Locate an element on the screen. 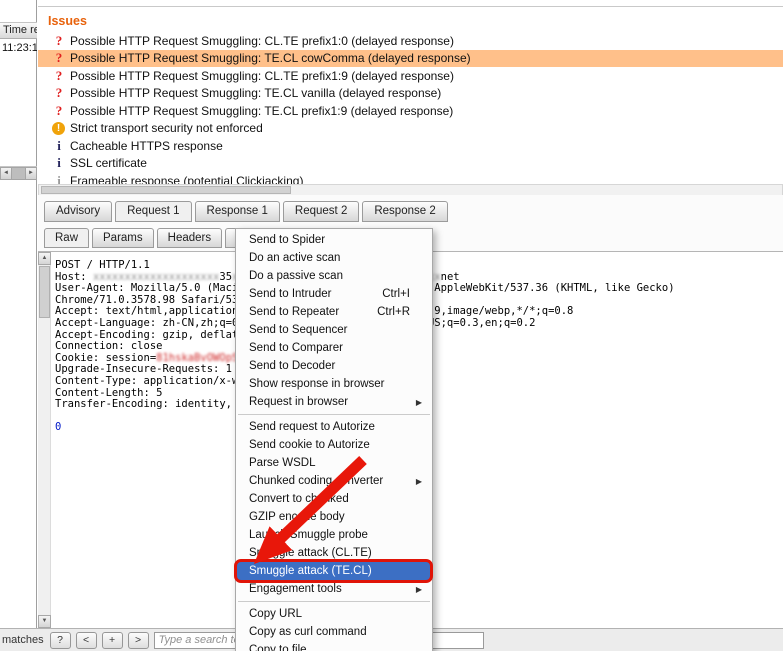 The height and width of the screenshot is (651, 783). menu-item-label: Chunked coding converter is located at coordinates (316, 481).